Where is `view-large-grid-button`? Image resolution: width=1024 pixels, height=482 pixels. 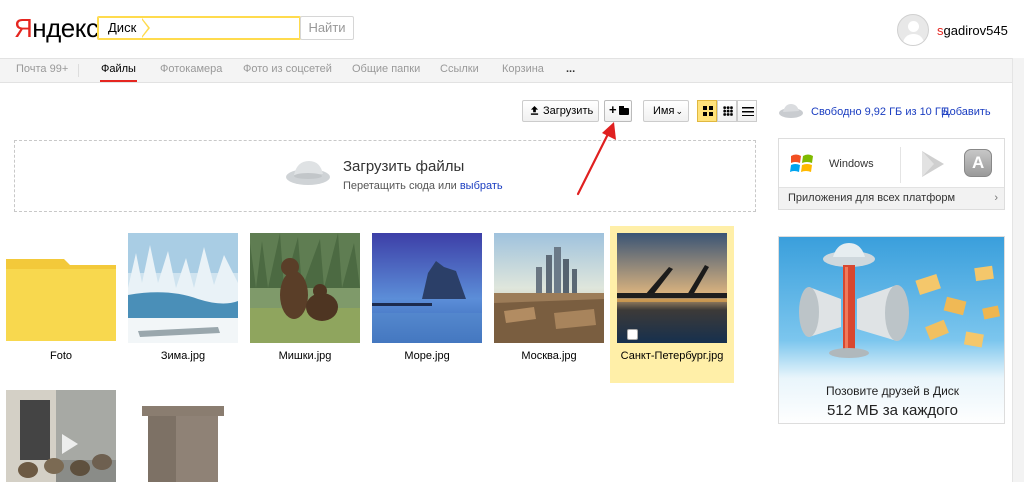
view-large-grid-button is located at coordinates (707, 111).